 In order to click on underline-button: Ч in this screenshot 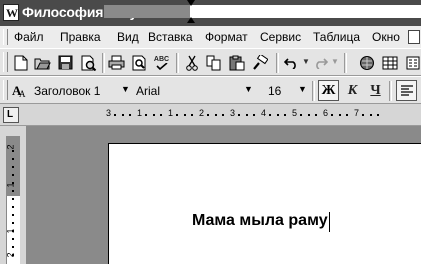, I will do `click(375, 90)`.